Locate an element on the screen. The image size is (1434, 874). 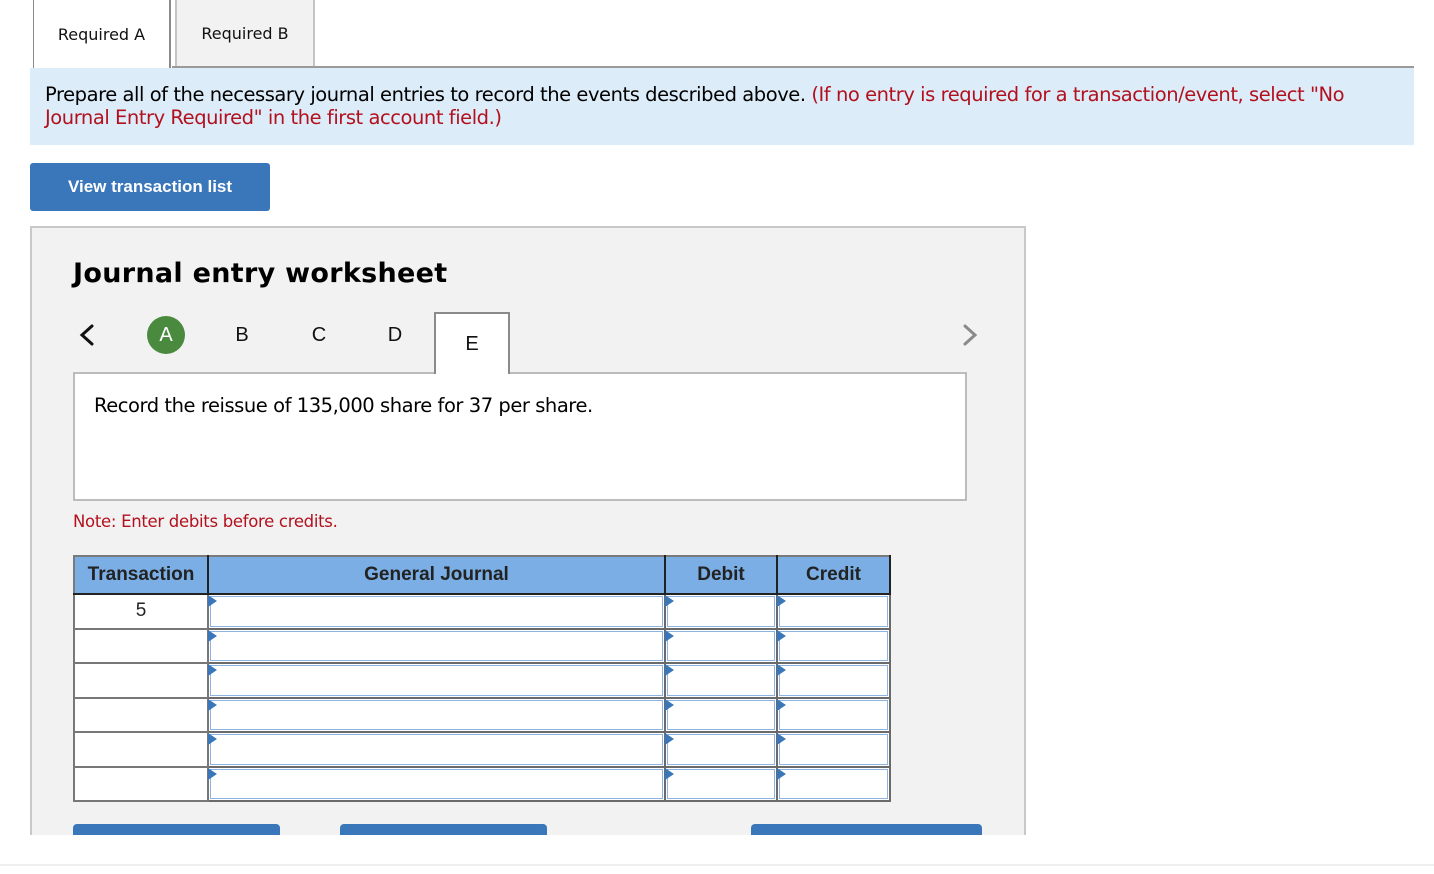
table-row: 5 is located at coordinates (482, 611).